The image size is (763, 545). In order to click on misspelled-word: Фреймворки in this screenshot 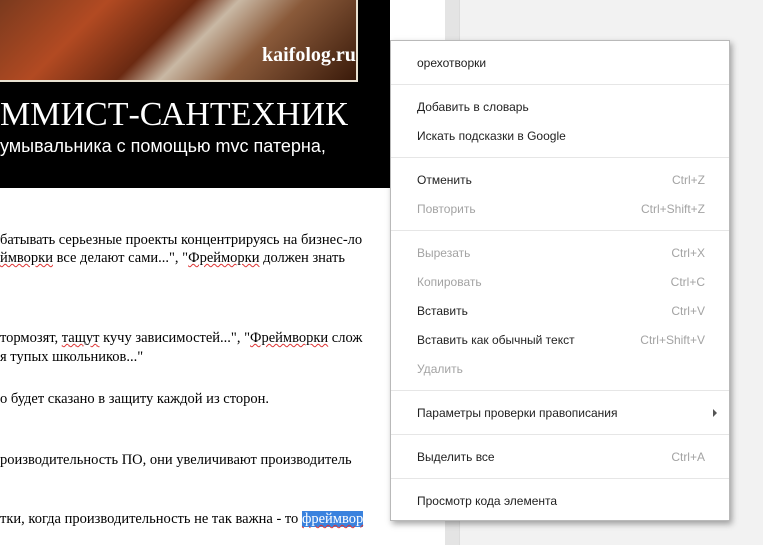, I will do `click(289, 338)`.